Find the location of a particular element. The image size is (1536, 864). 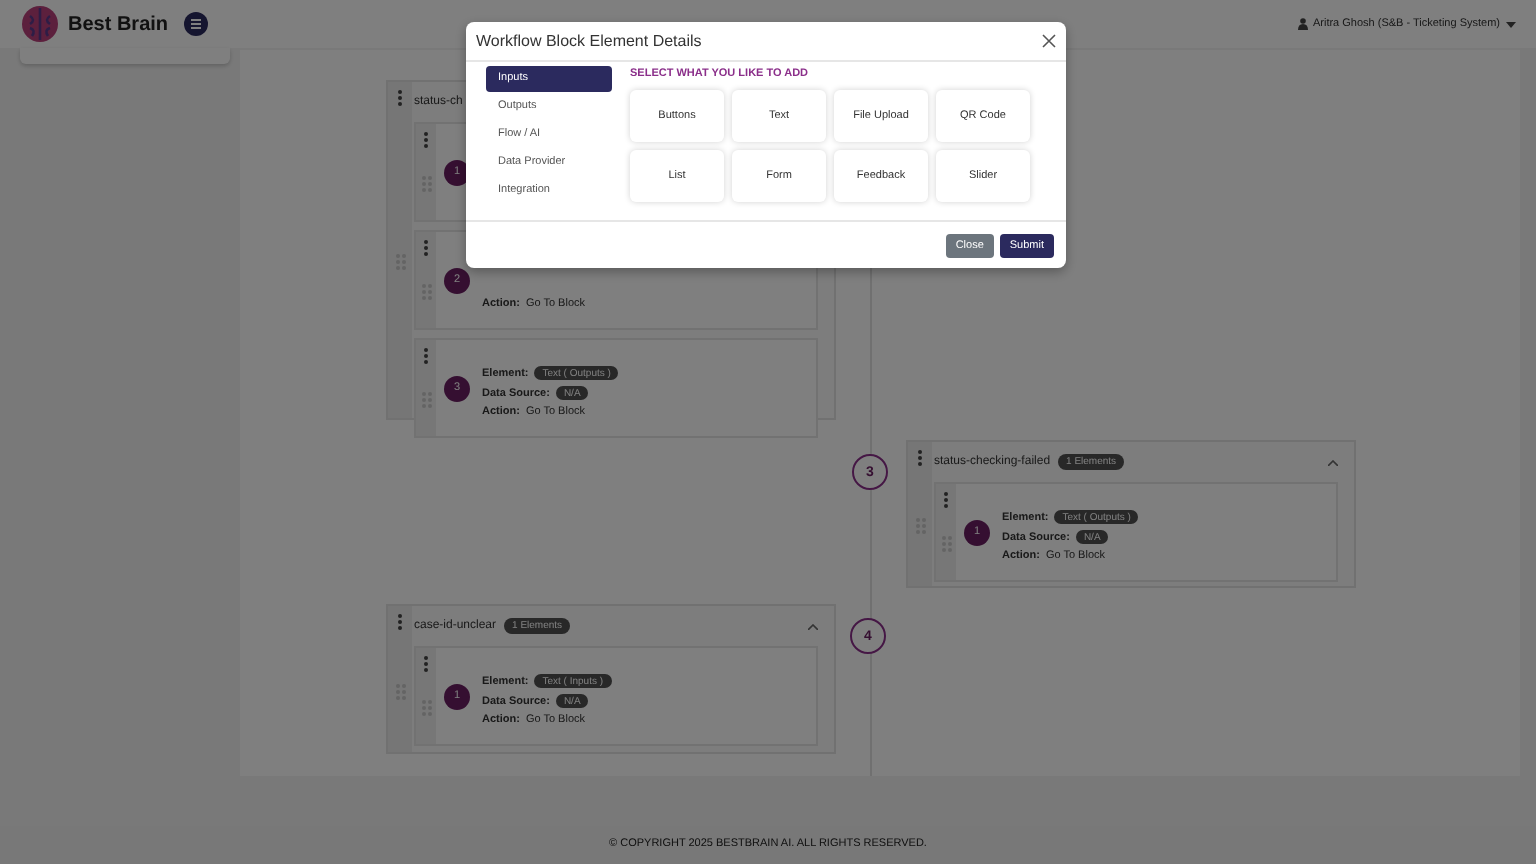

caret-icon is located at coordinates (1511, 24).